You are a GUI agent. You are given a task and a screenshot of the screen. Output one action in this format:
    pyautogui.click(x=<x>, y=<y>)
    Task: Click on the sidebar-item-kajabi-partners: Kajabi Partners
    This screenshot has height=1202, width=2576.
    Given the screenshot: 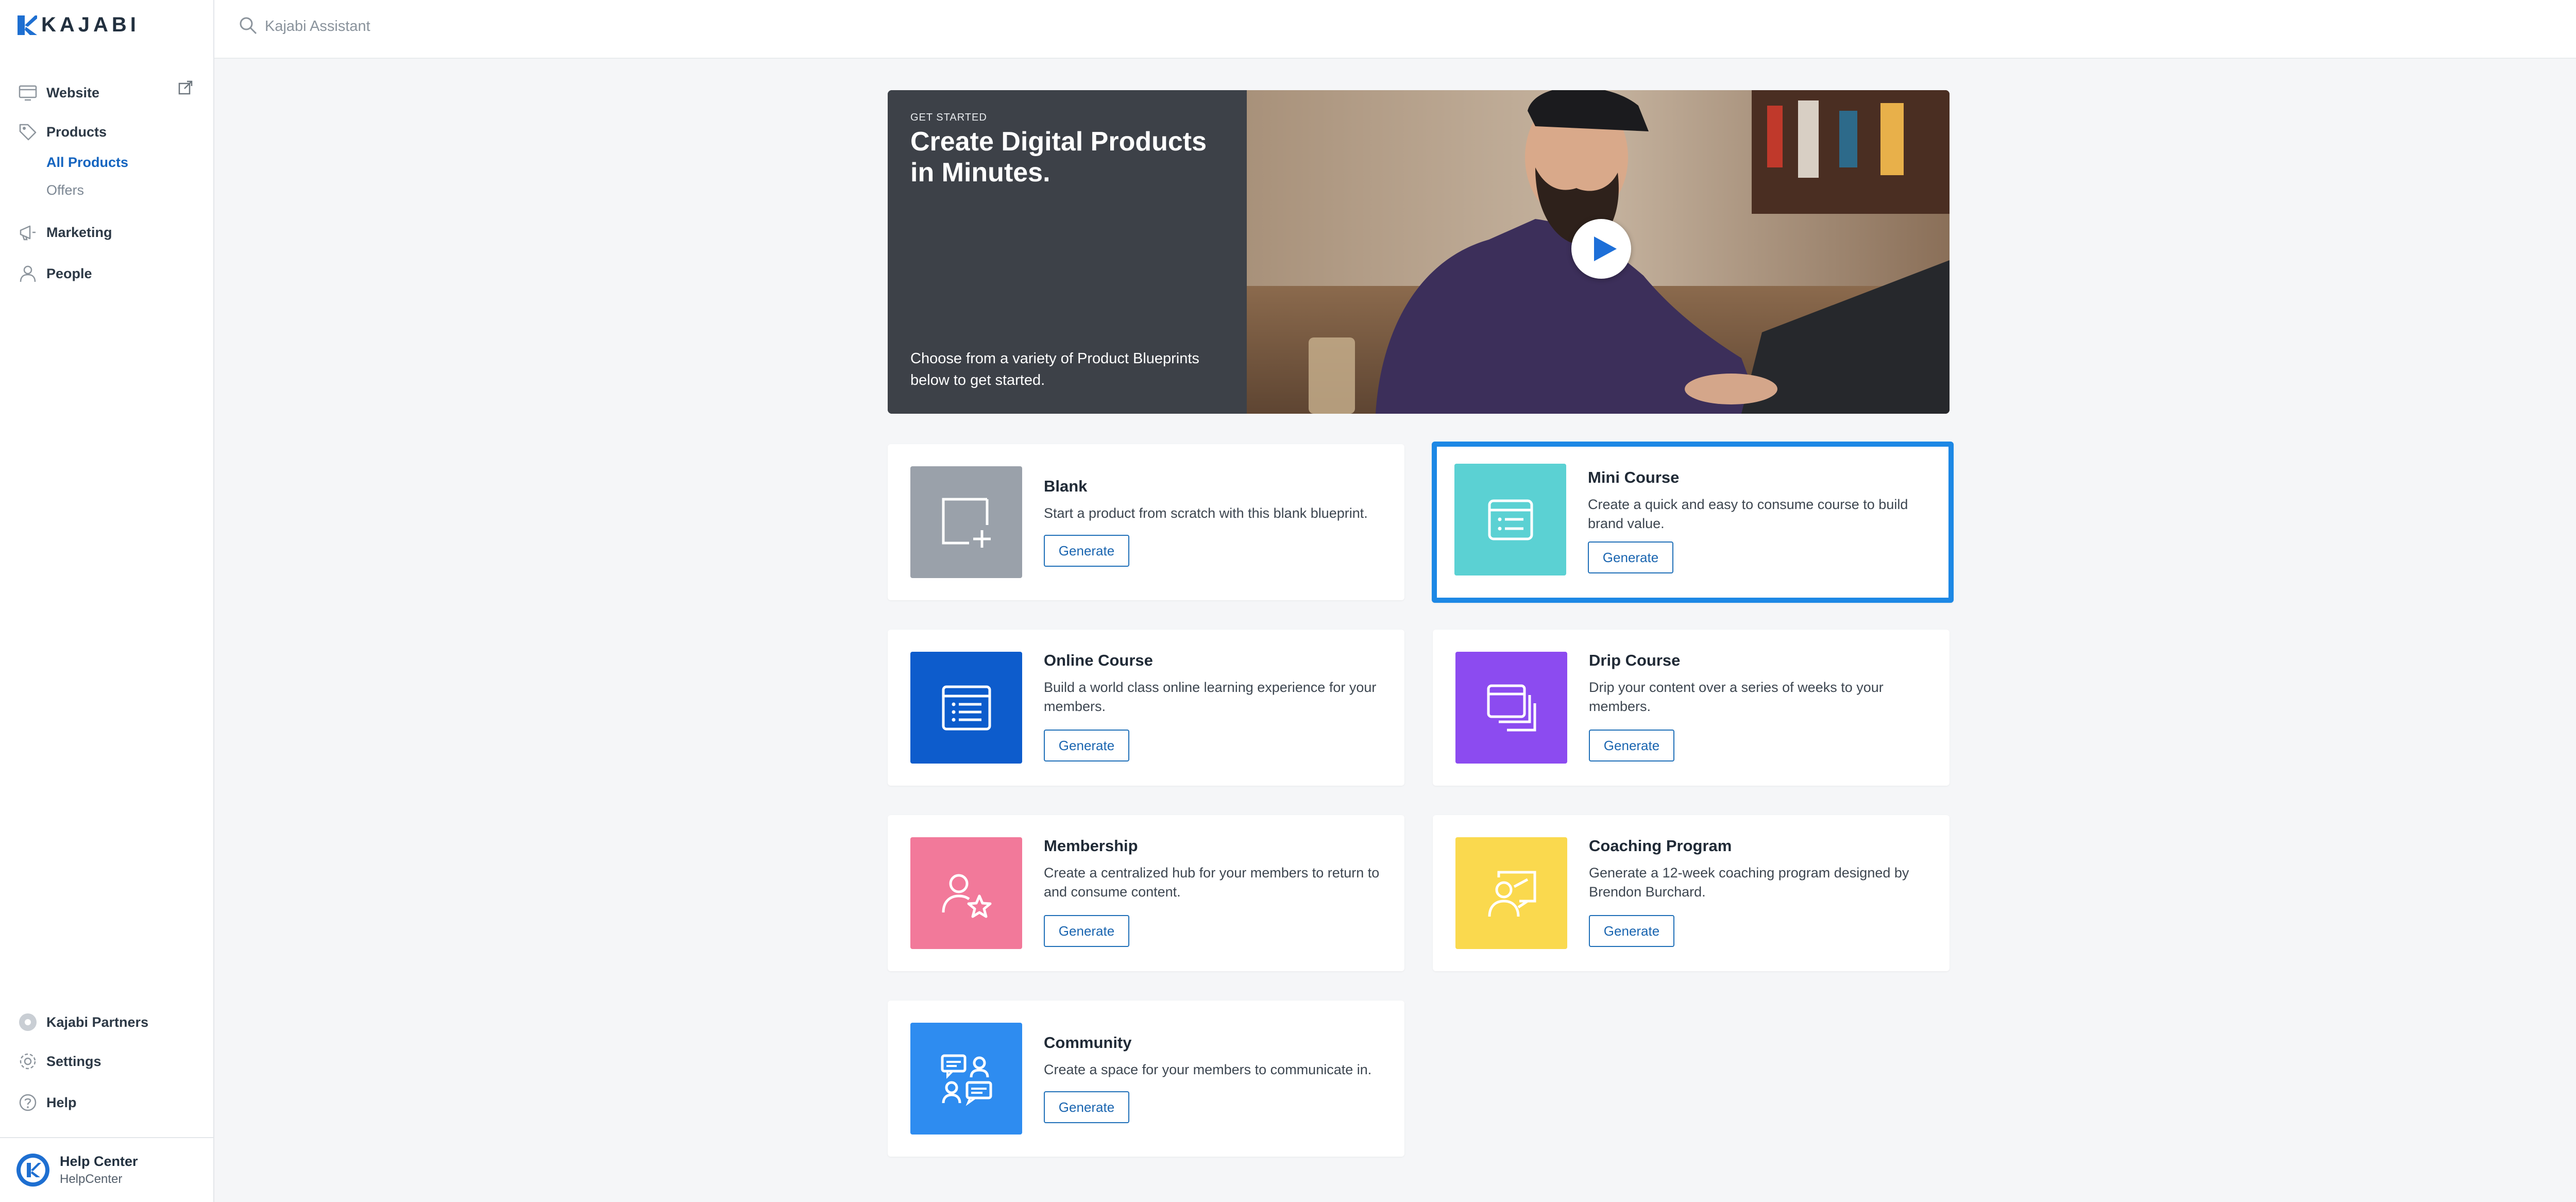 What is the action you would take?
    pyautogui.click(x=83, y=1022)
    